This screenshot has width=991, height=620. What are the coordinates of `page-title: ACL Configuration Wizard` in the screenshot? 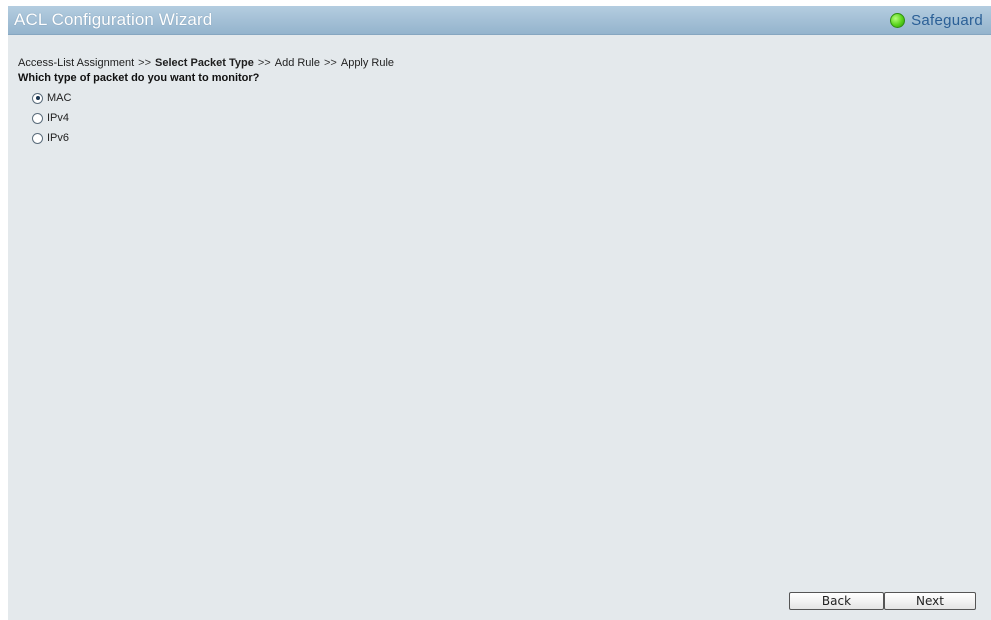 It's located at (113, 19).